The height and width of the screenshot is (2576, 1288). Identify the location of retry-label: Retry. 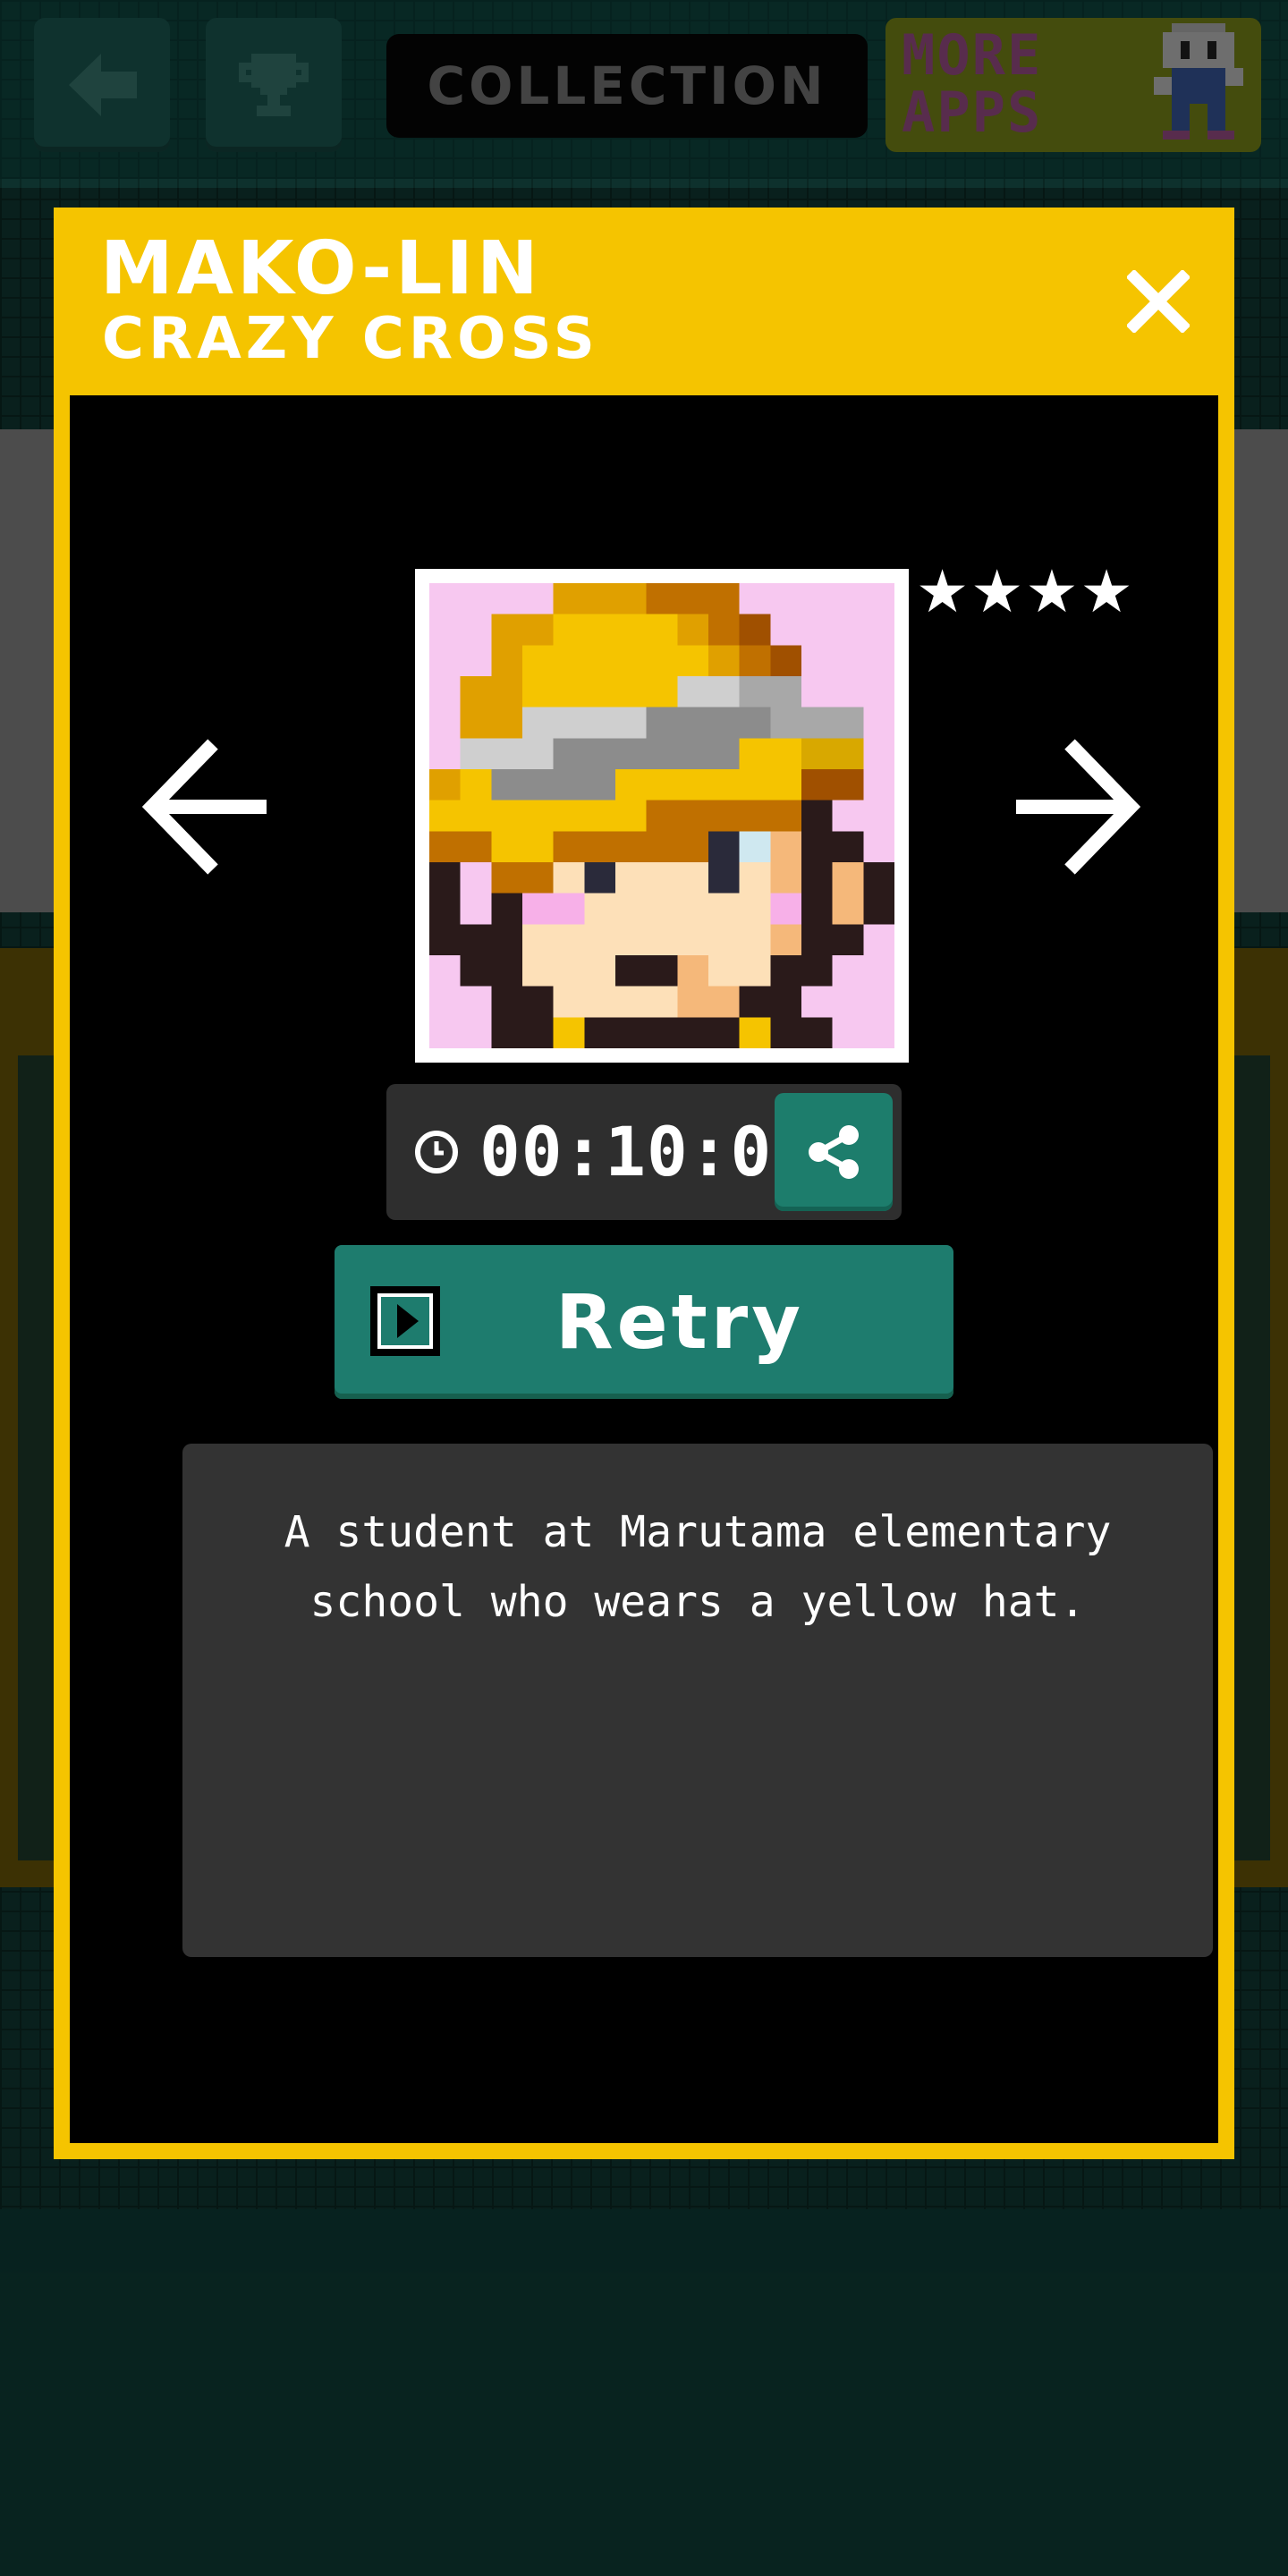
(679, 1322).